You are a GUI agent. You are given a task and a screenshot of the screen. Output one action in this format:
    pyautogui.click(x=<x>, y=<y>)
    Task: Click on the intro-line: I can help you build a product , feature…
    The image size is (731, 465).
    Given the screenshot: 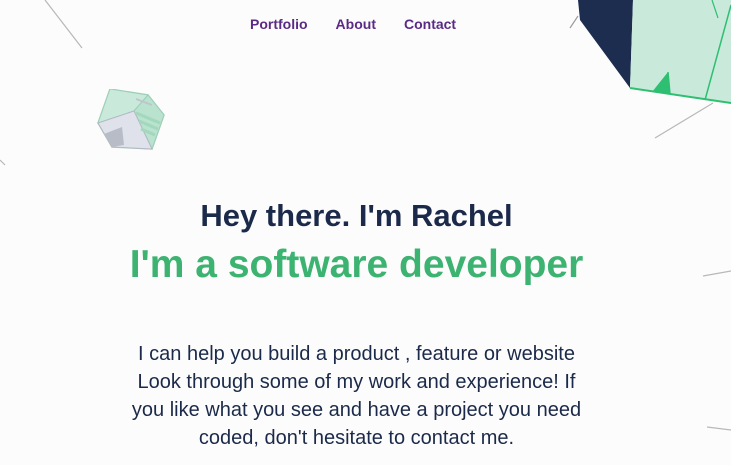 What is the action you would take?
    pyautogui.click(x=356, y=354)
    